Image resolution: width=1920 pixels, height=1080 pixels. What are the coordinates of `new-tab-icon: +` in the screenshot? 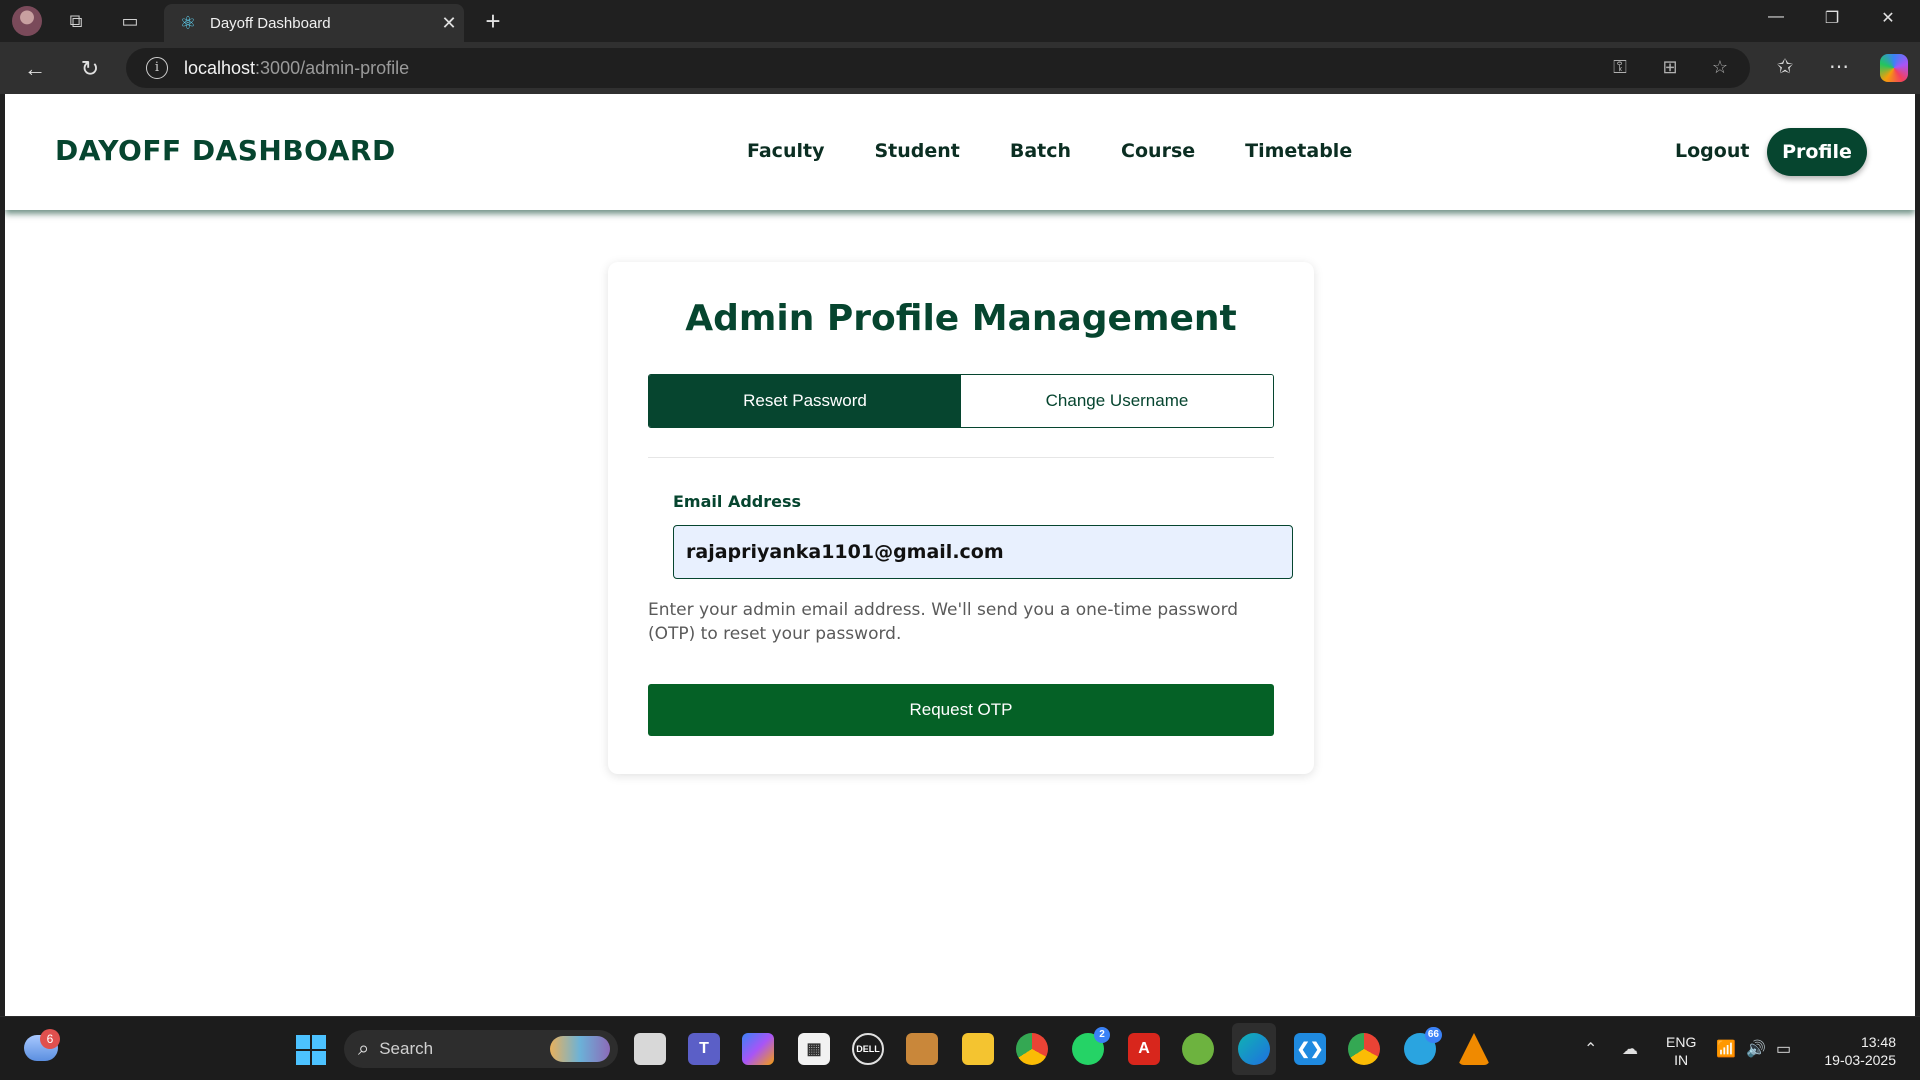 It's located at (493, 21).